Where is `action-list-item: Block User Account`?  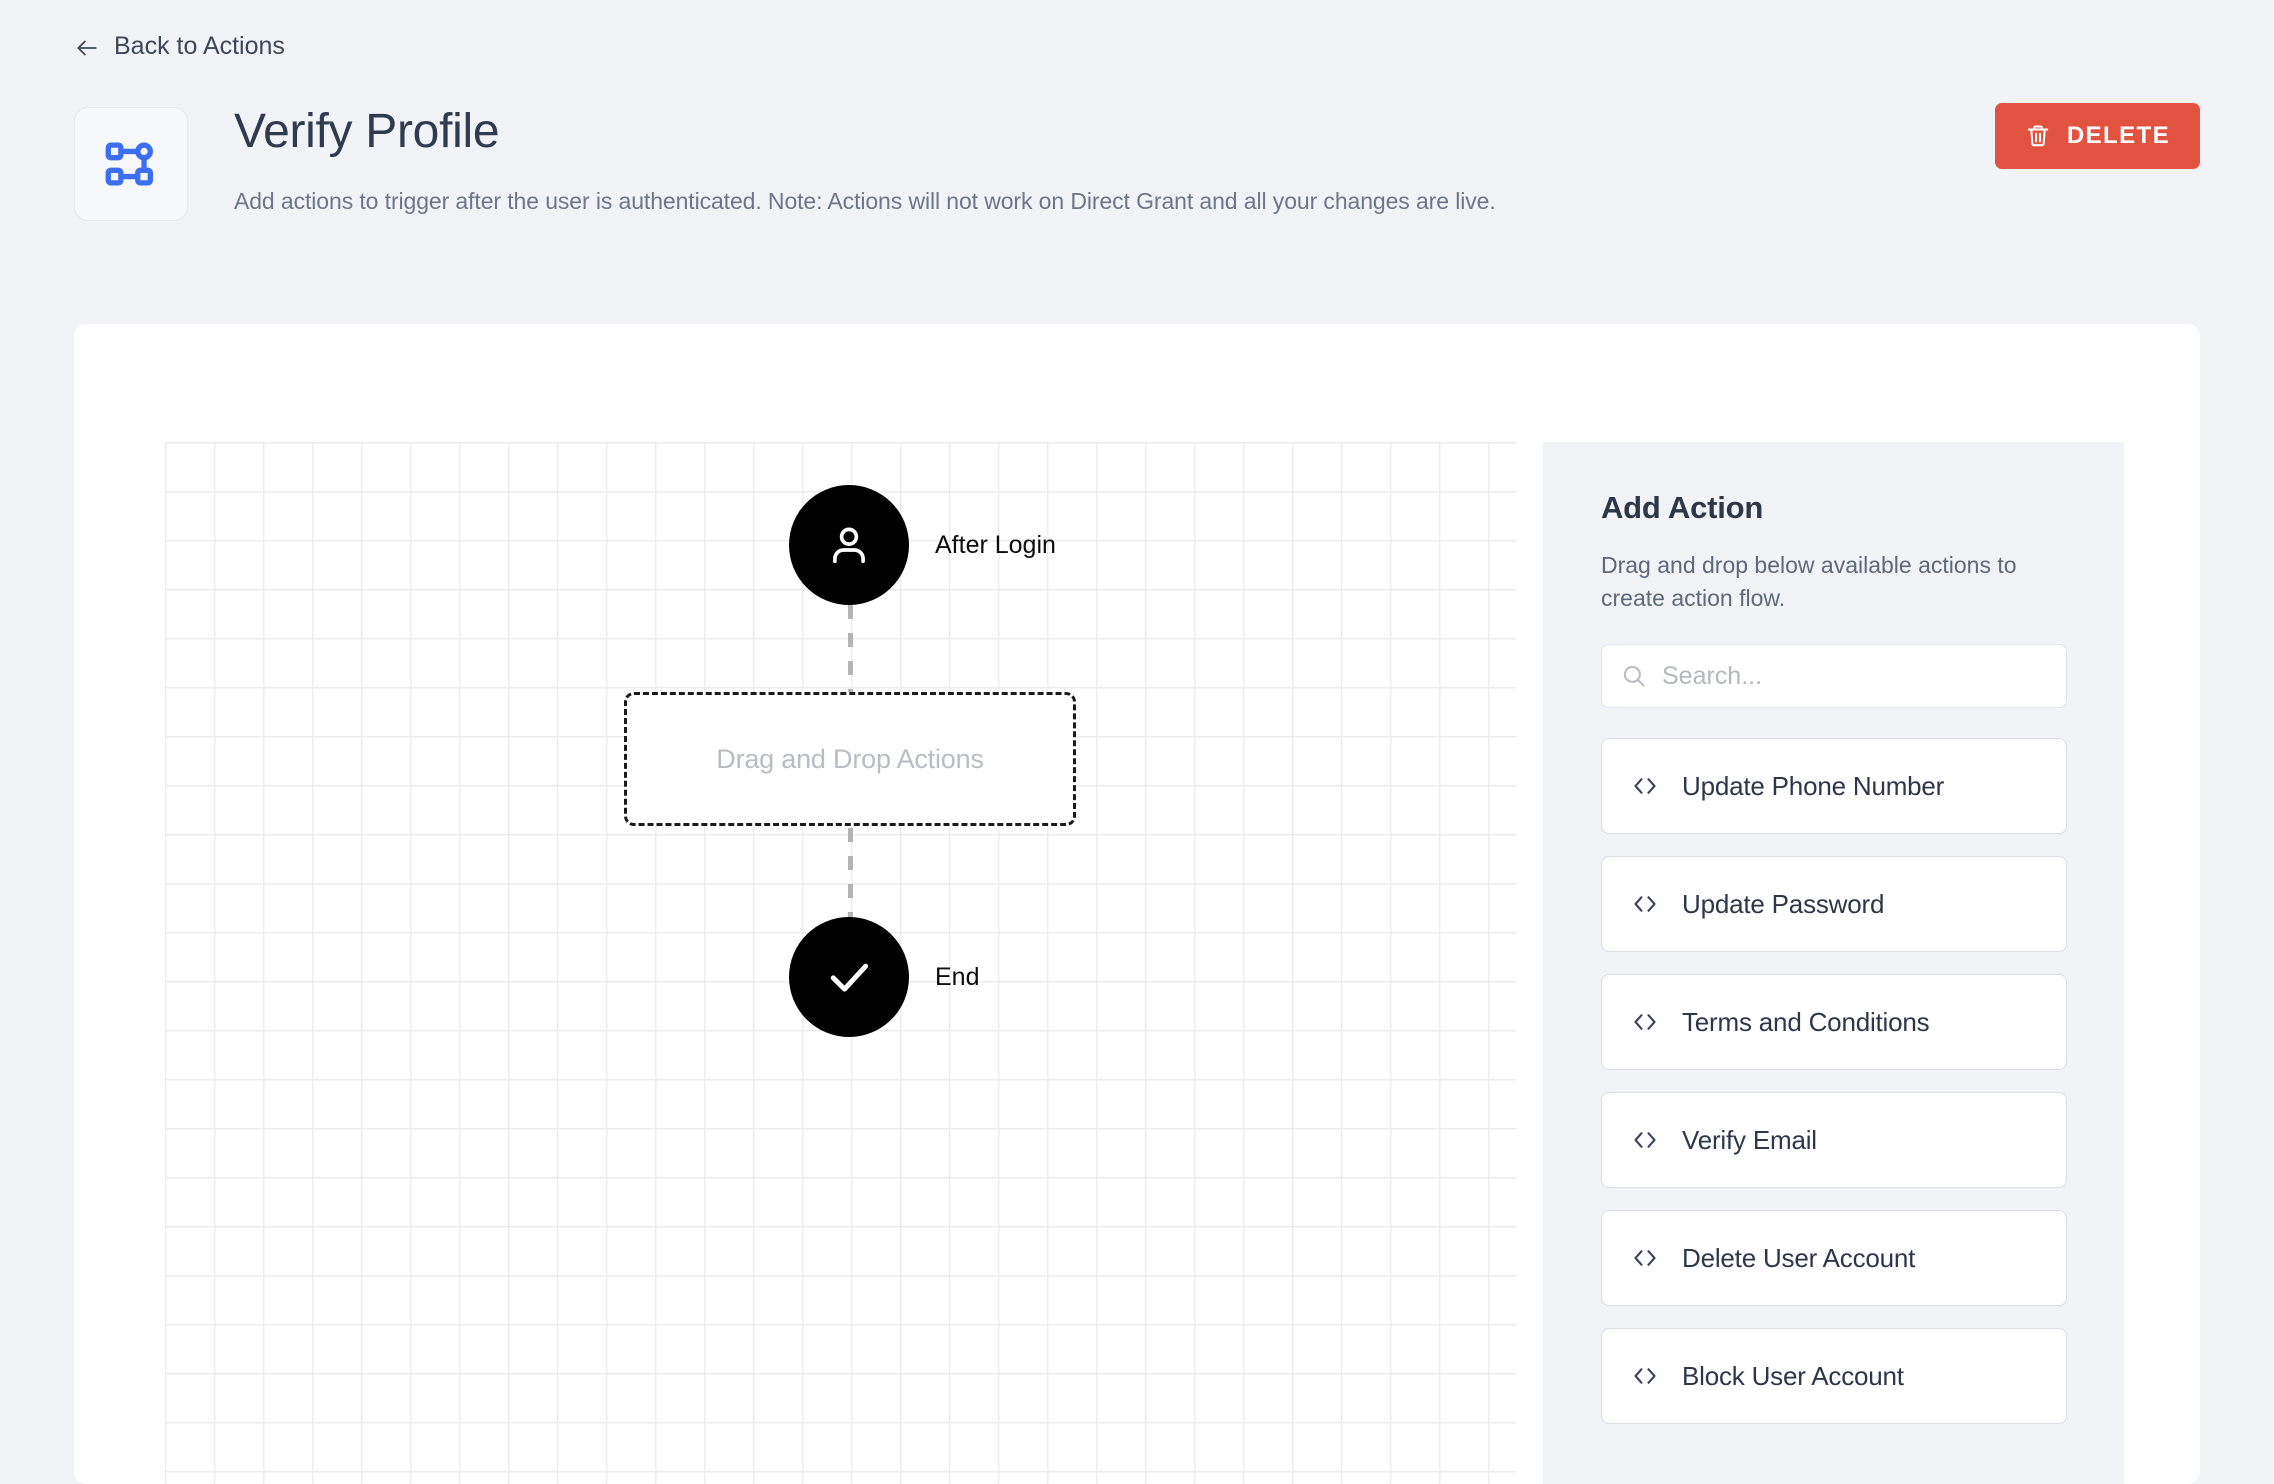
action-list-item: Block User Account is located at coordinates (1834, 1376).